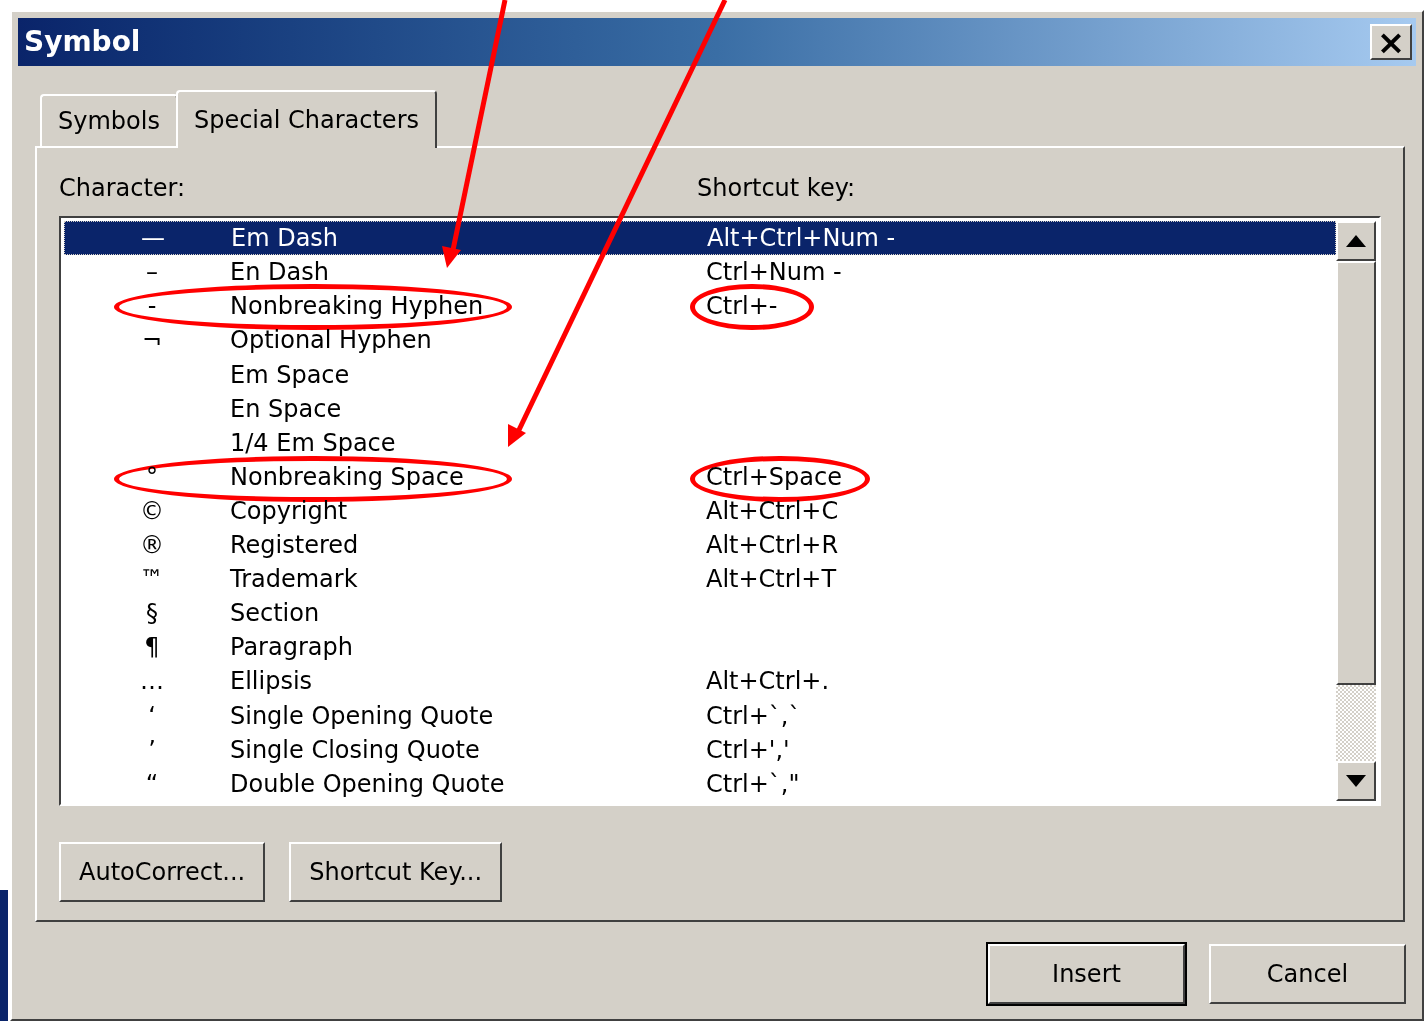 The image size is (1424, 1021). What do you see at coordinates (279, 272) in the screenshot?
I see `character-name: En Dash` at bounding box center [279, 272].